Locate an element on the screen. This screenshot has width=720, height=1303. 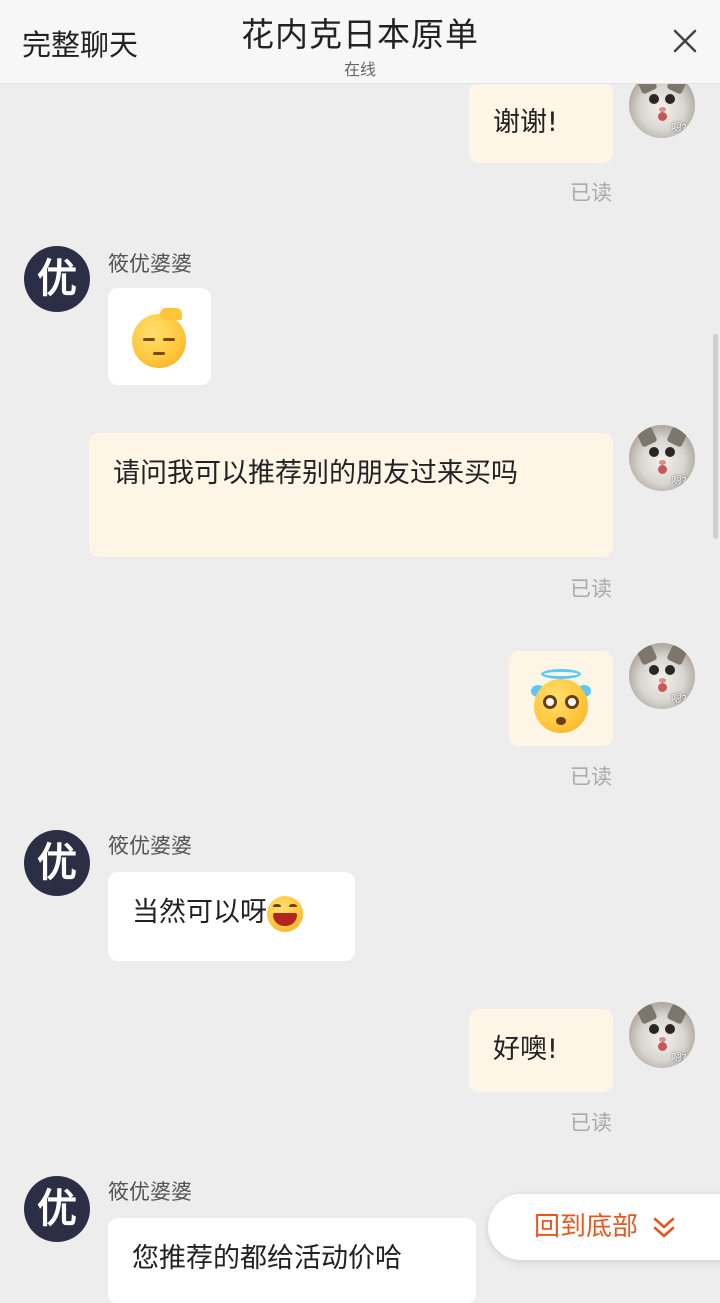
double-chevron-down-icon is located at coordinates (664, 1227).